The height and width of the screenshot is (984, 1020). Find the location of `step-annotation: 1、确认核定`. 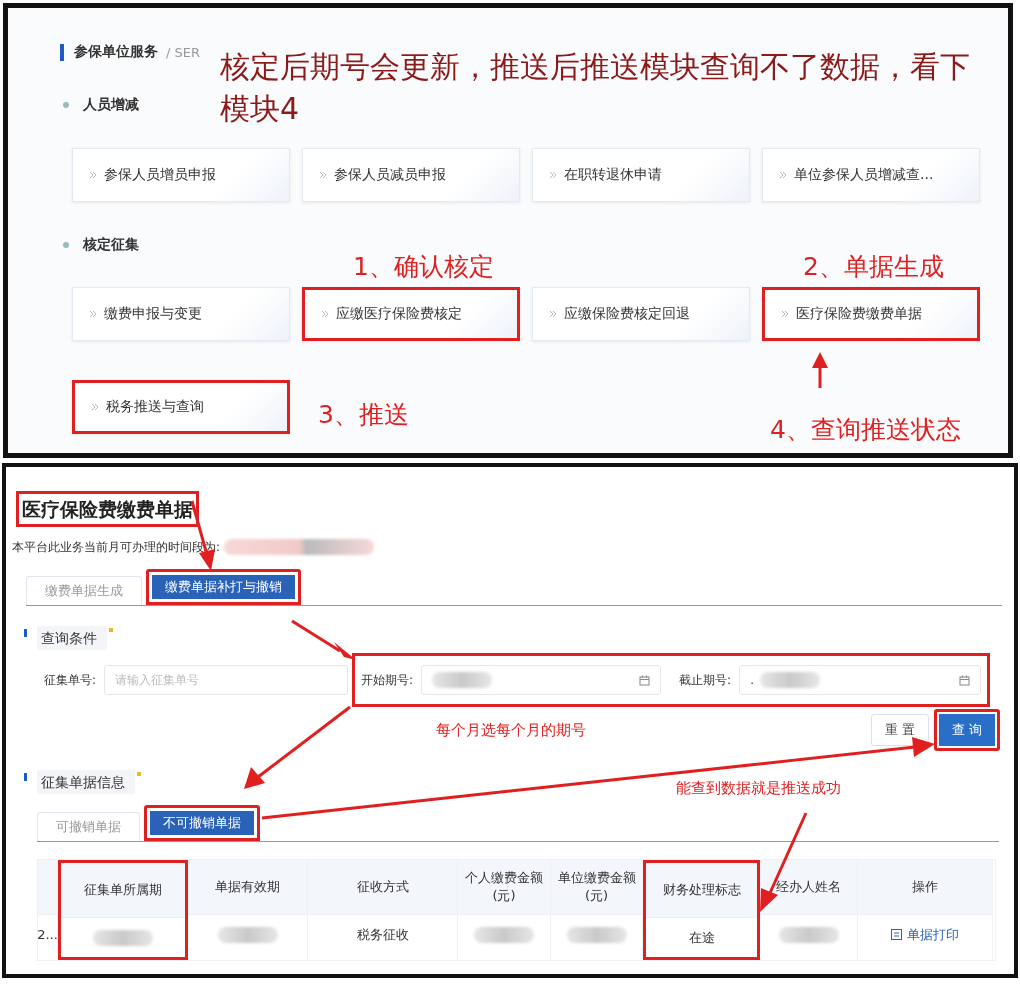

step-annotation: 1、确认核定 is located at coordinates (423, 267).